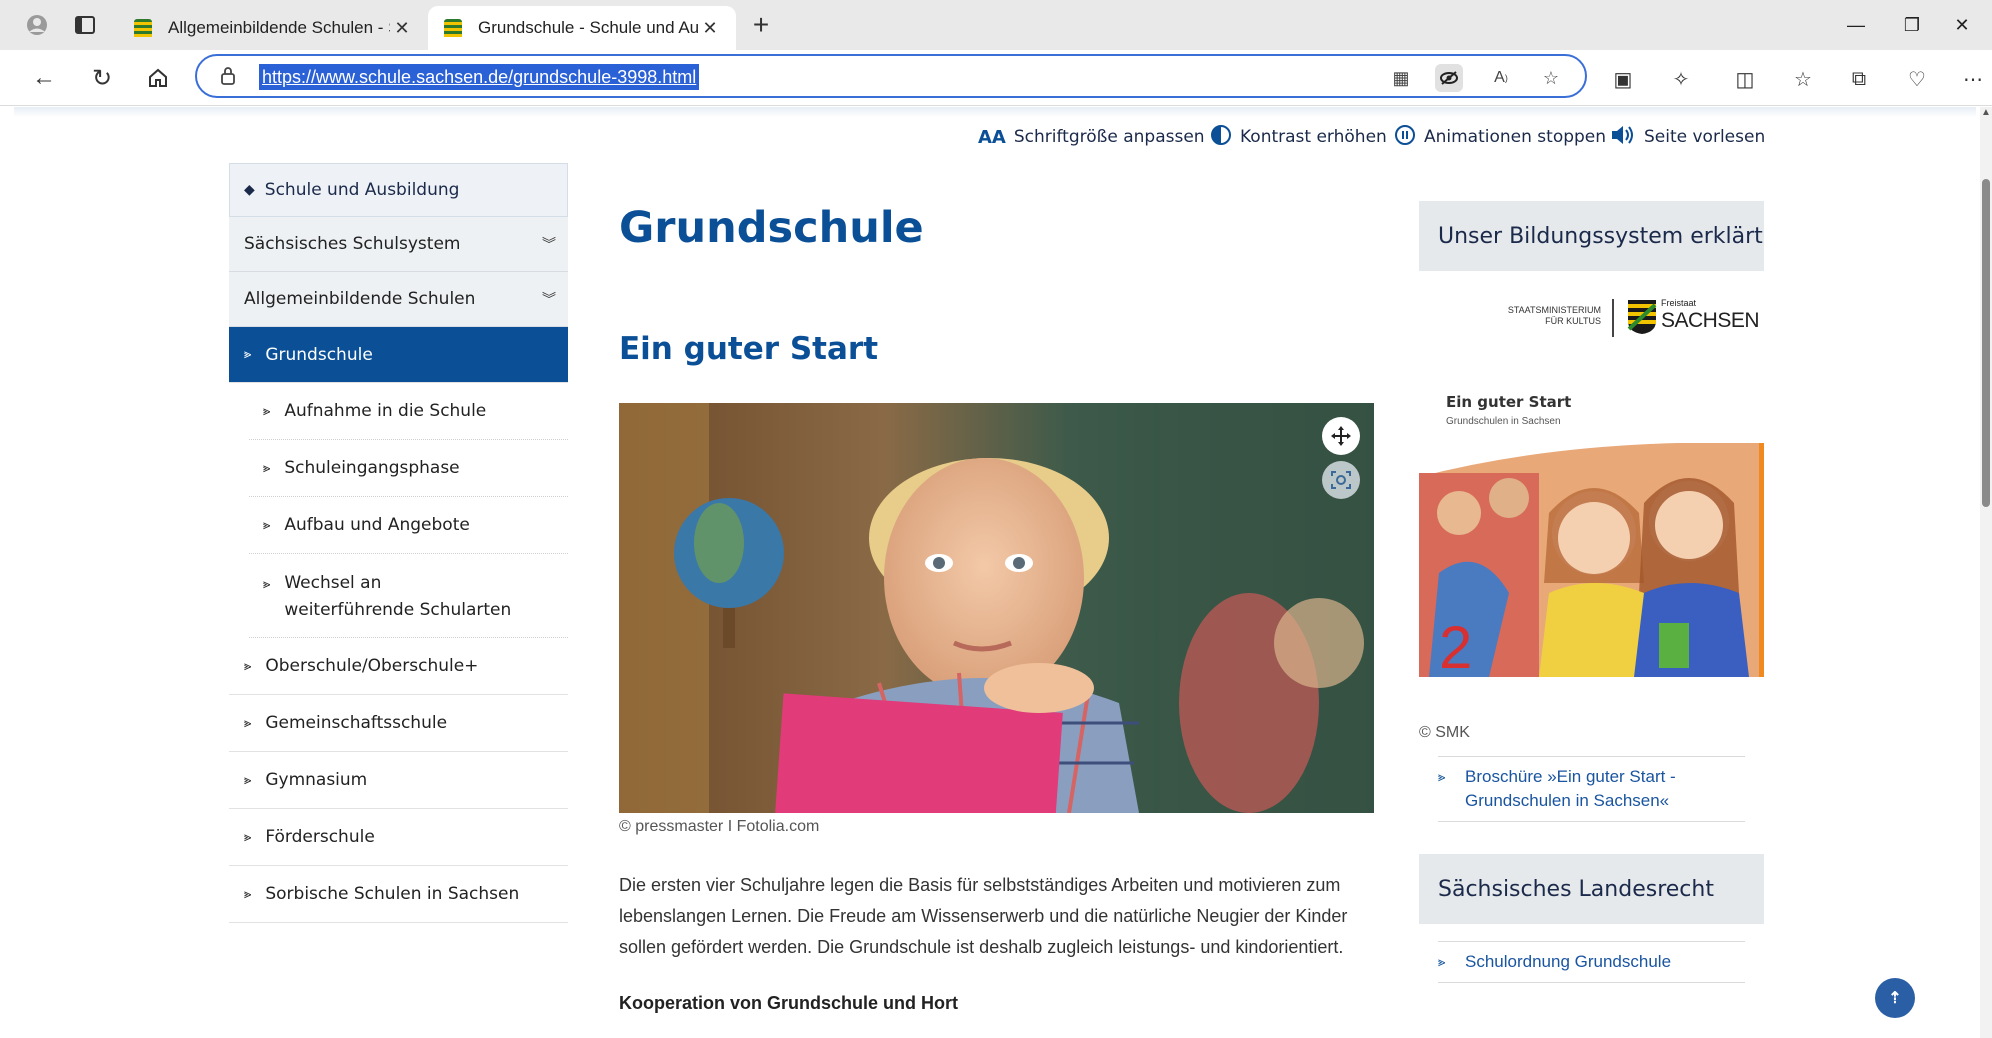  I want to click on fullscreen-move-icon, so click(1341, 436).